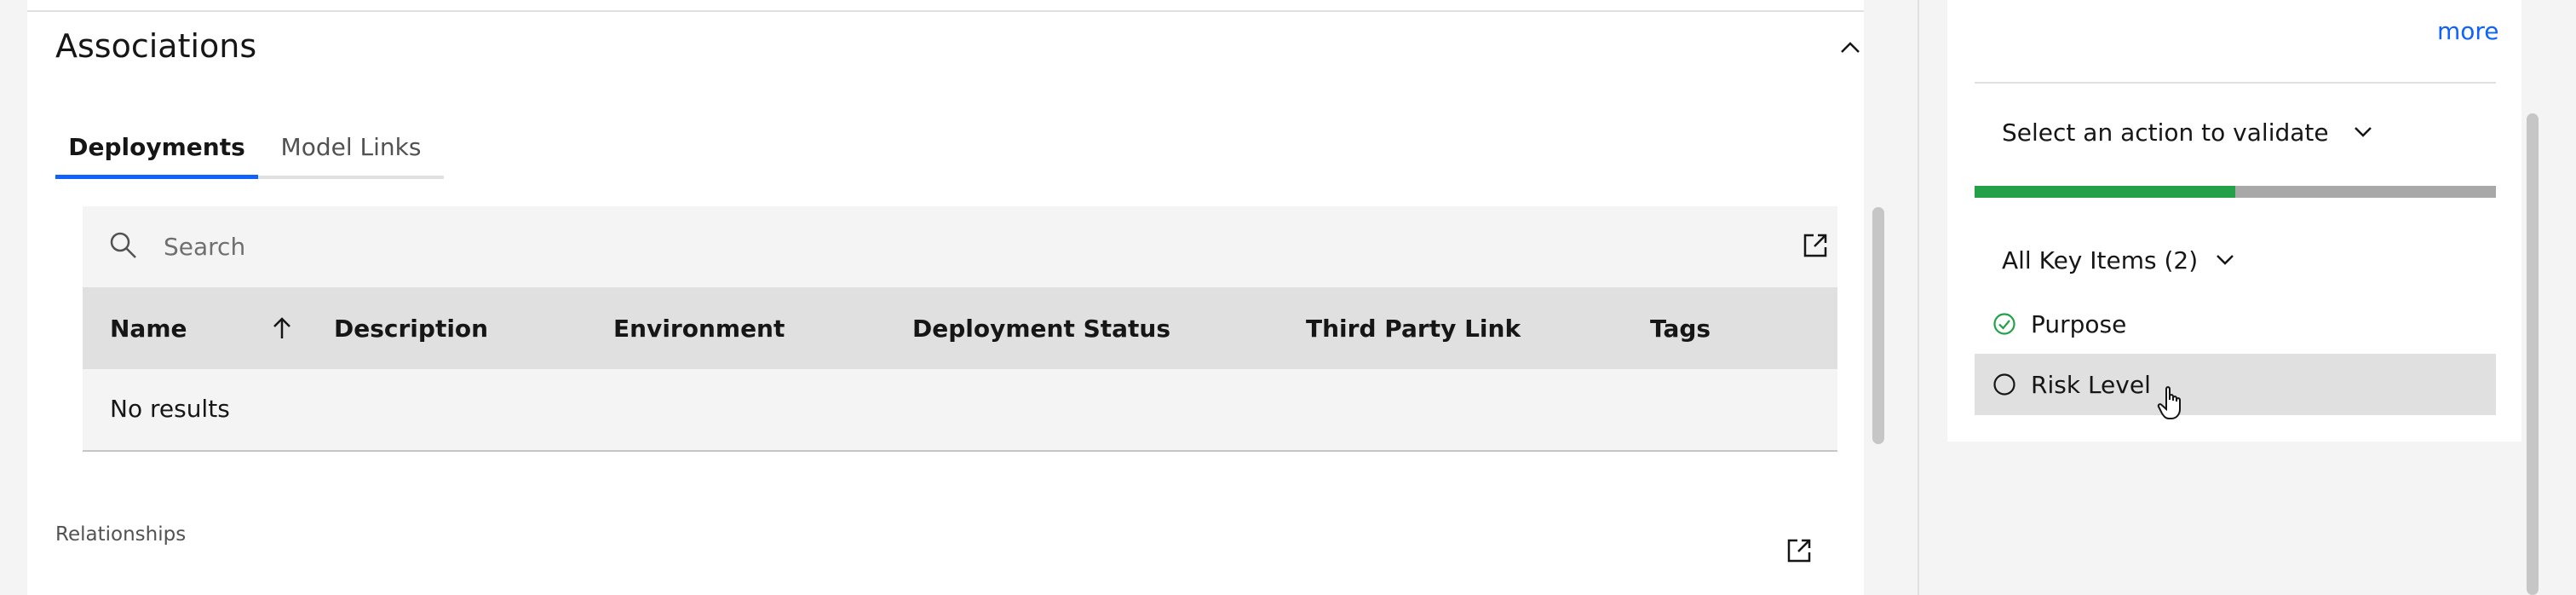 The height and width of the screenshot is (595, 2576). I want to click on open-external-button, so click(1815, 245).